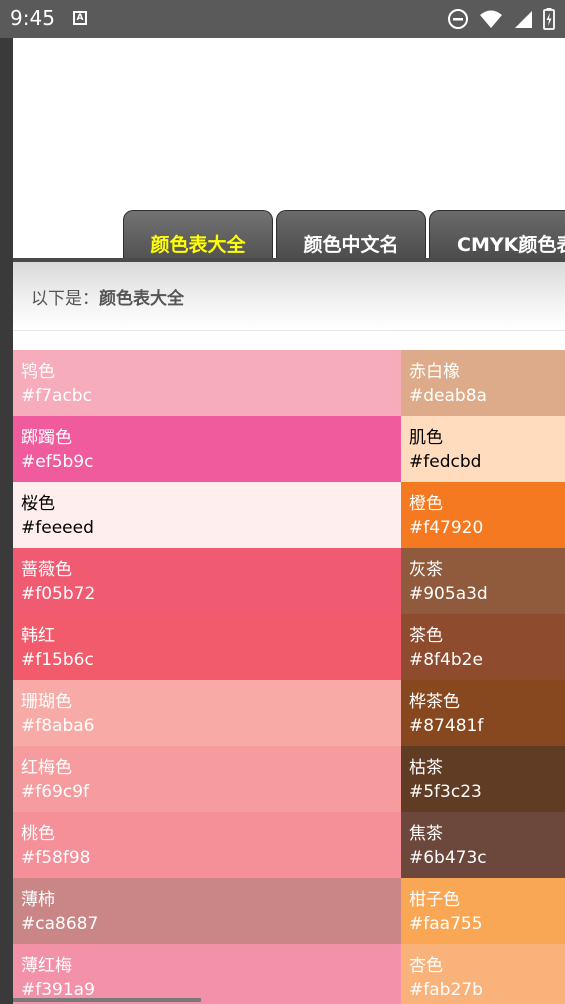 The width and height of the screenshot is (565, 1004). Describe the element at coordinates (483, 449) in the screenshot. I see `color-swatch: 肌色 #fedcbd` at that location.